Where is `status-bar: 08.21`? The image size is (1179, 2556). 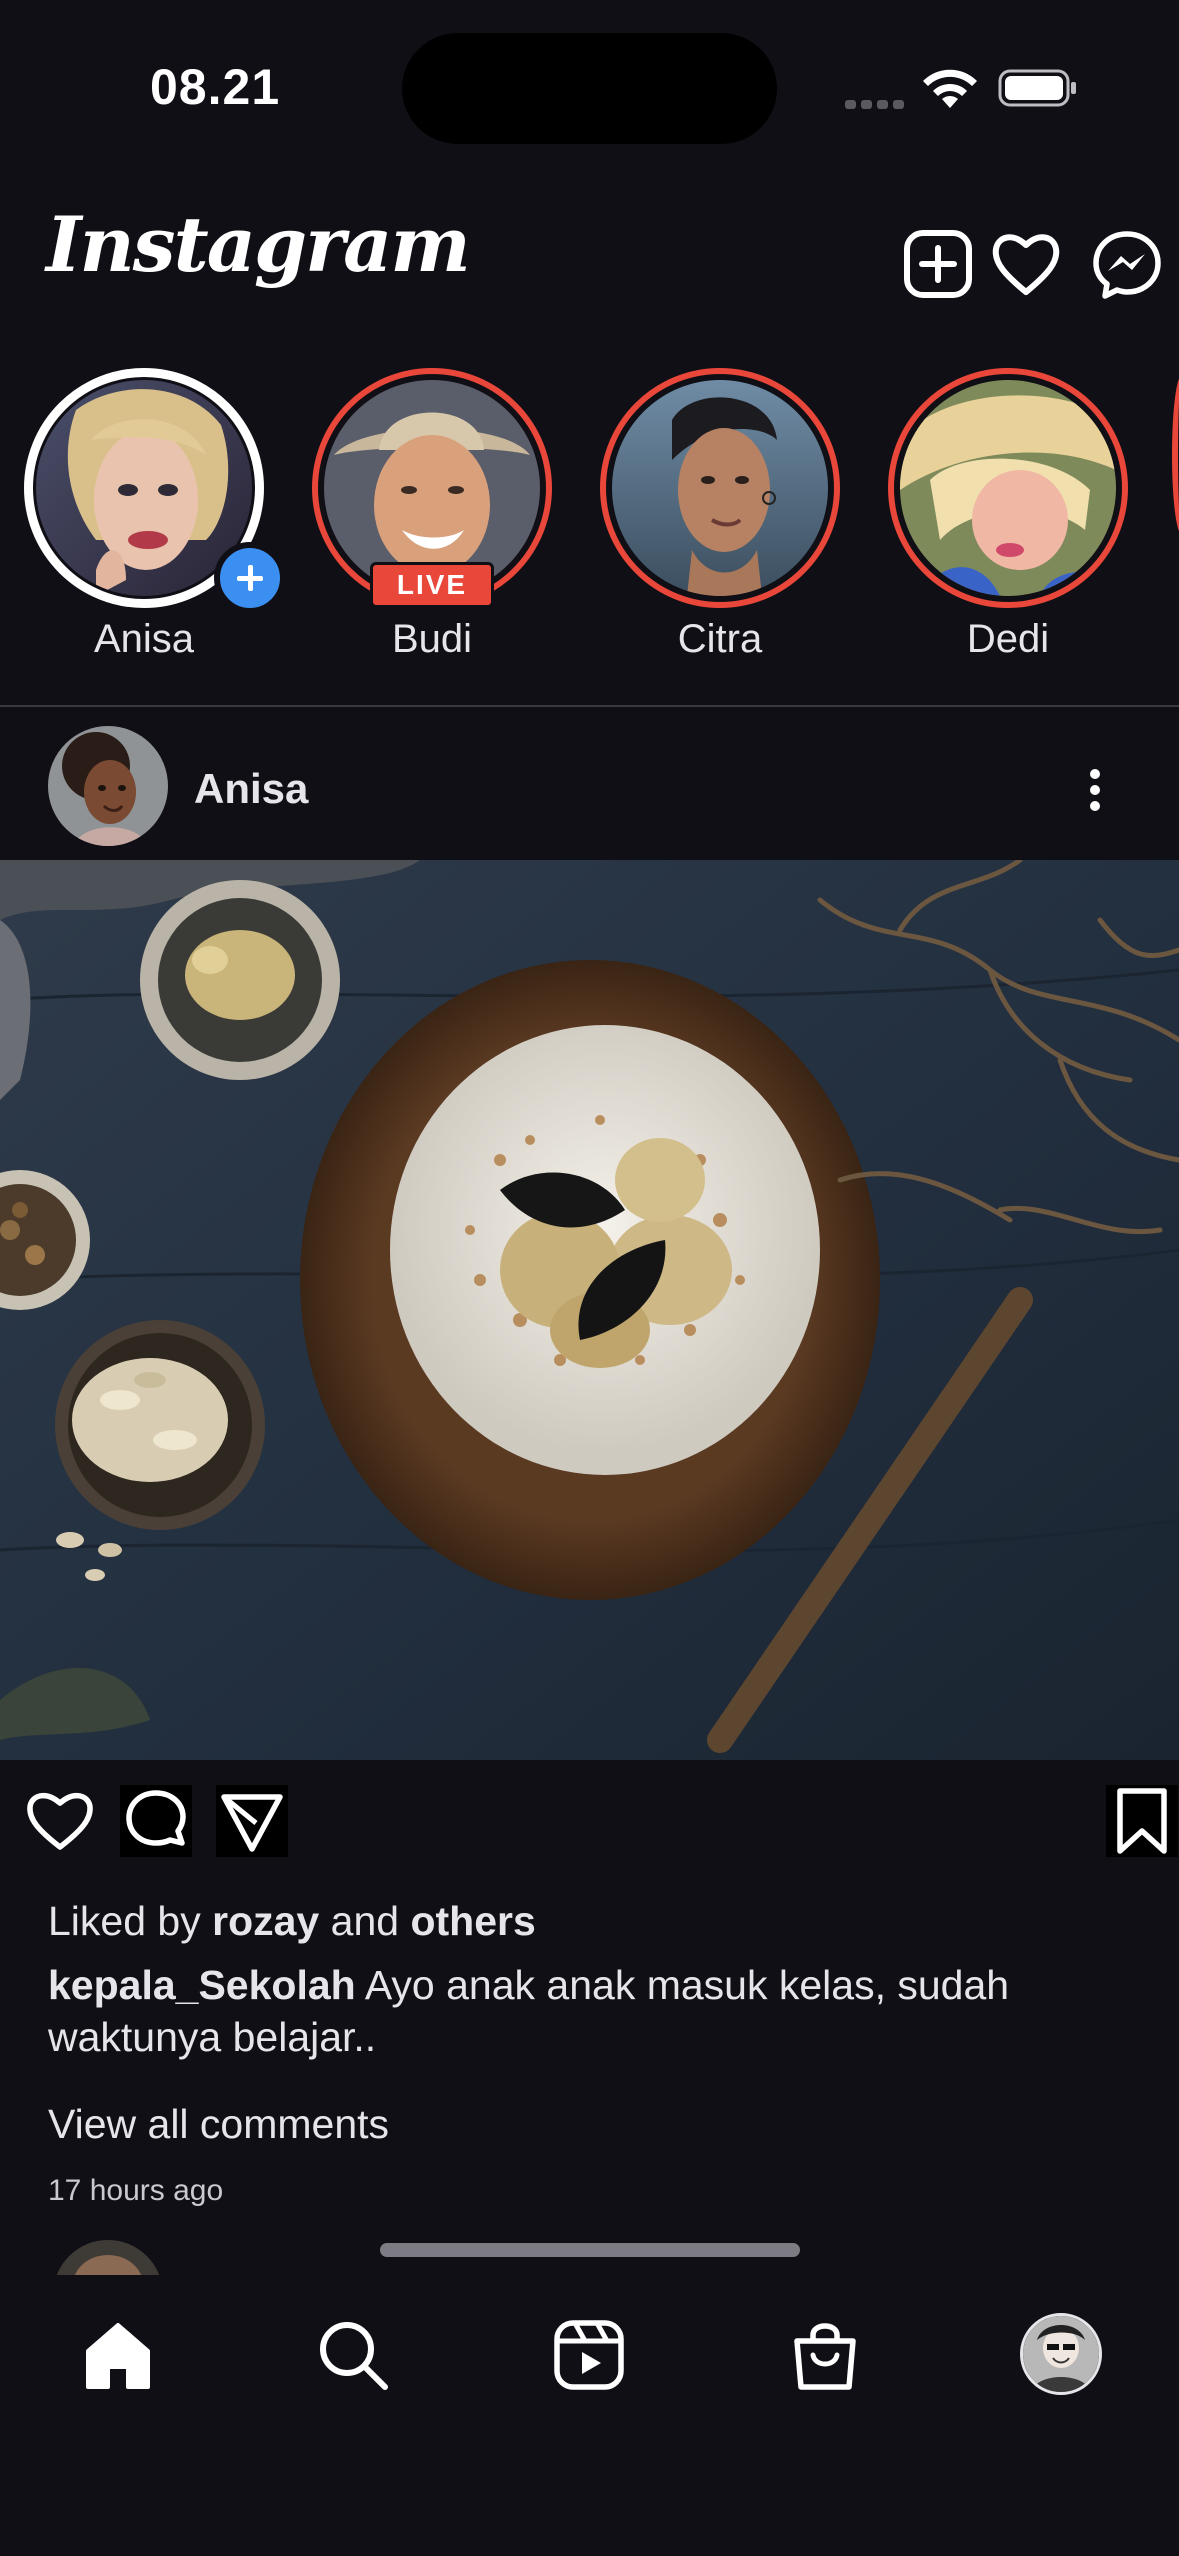 status-bar: 08.21 is located at coordinates (589, 85).